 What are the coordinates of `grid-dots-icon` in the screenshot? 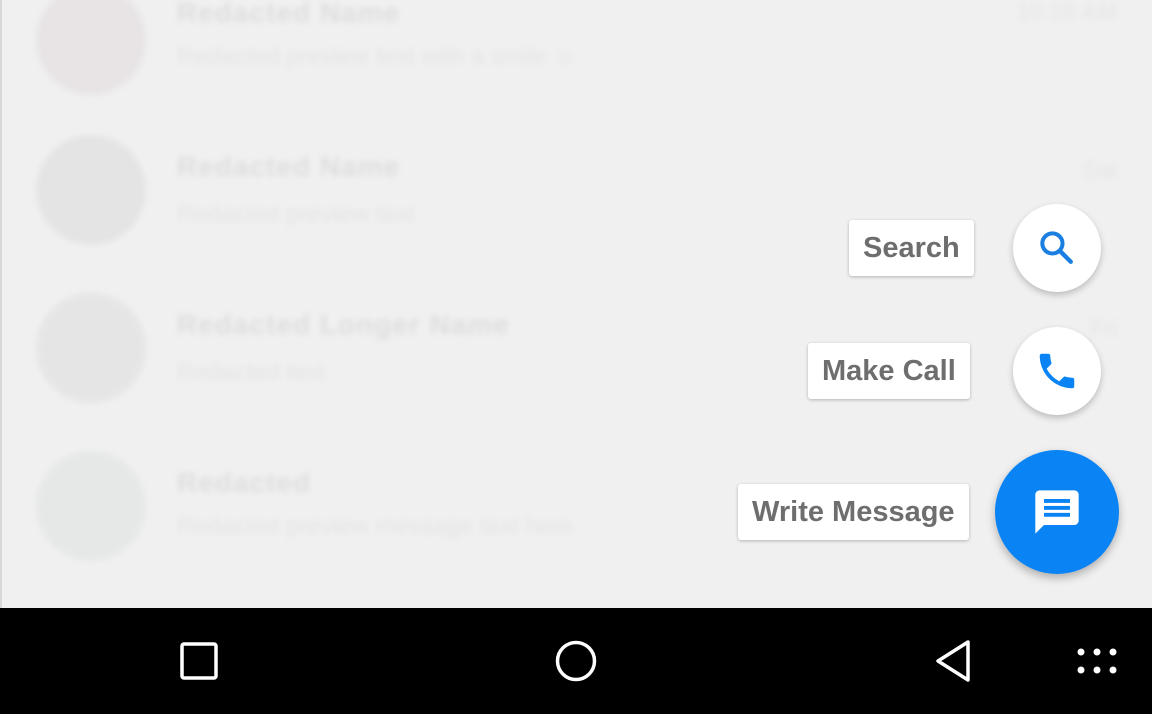 It's located at (1097, 661).